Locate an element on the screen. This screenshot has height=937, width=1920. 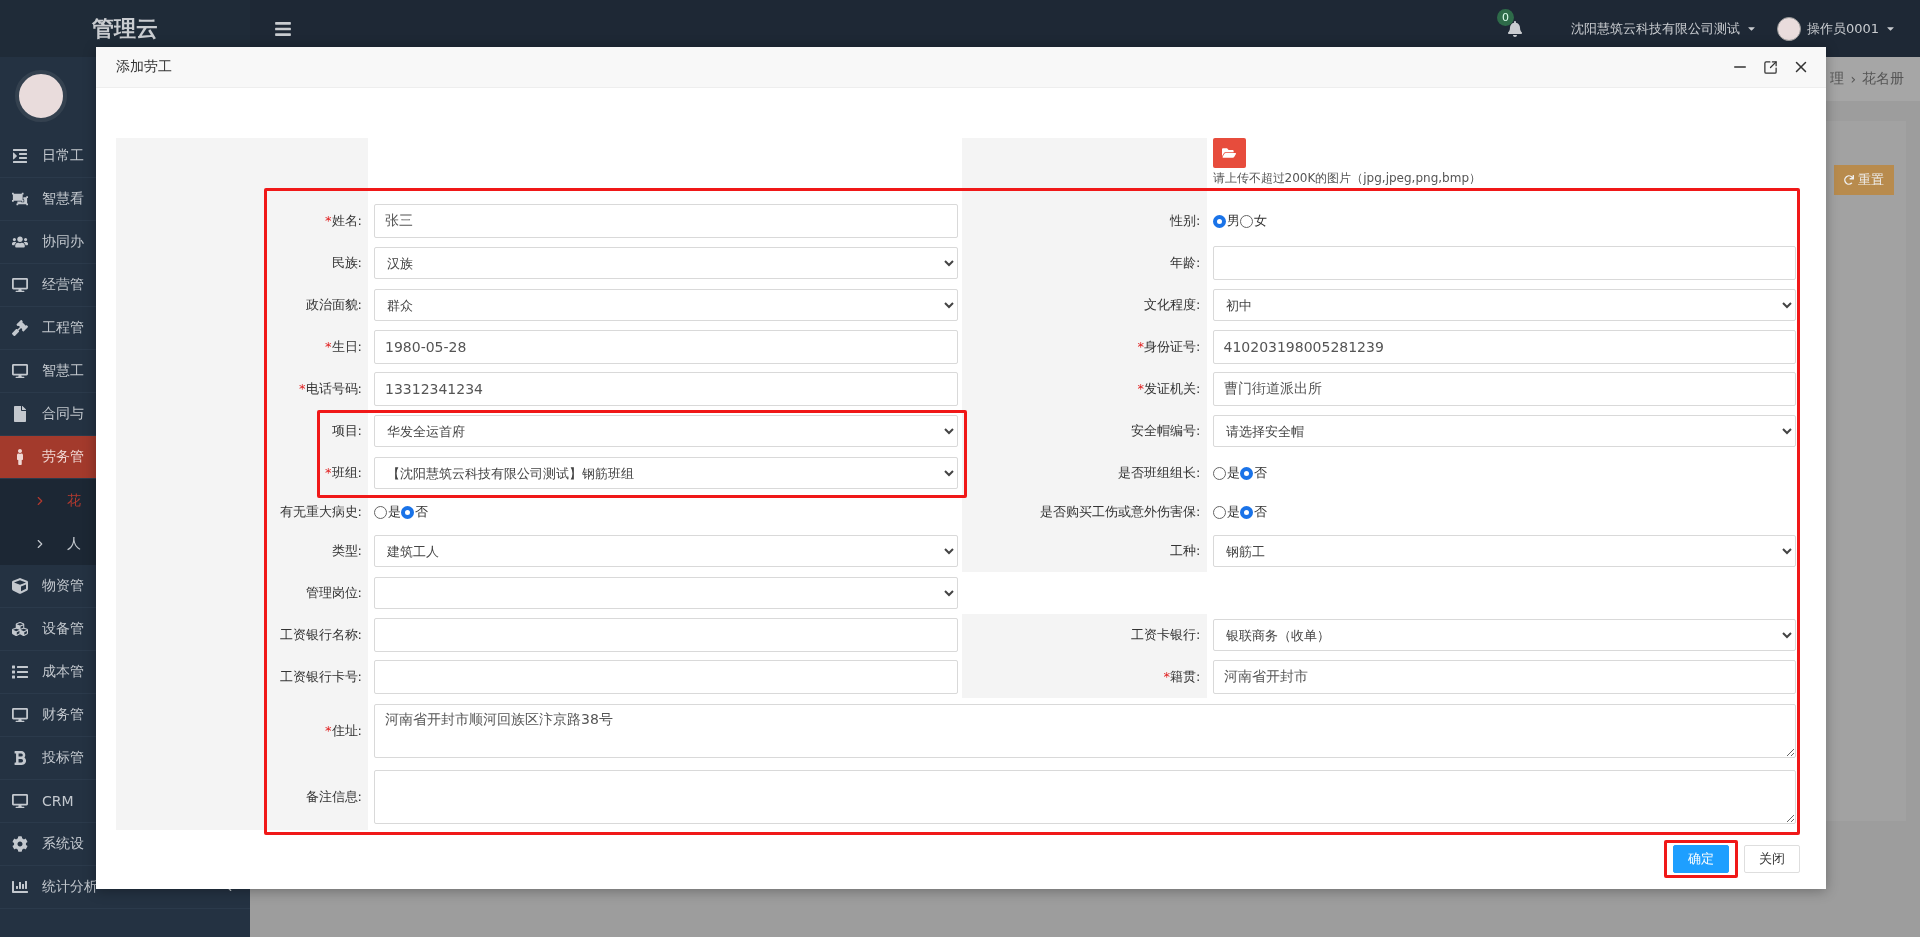
upload-hint: 请上传不超过200K的图片（jpg,jpeg,png,bmp） is located at coordinates (1346, 178).